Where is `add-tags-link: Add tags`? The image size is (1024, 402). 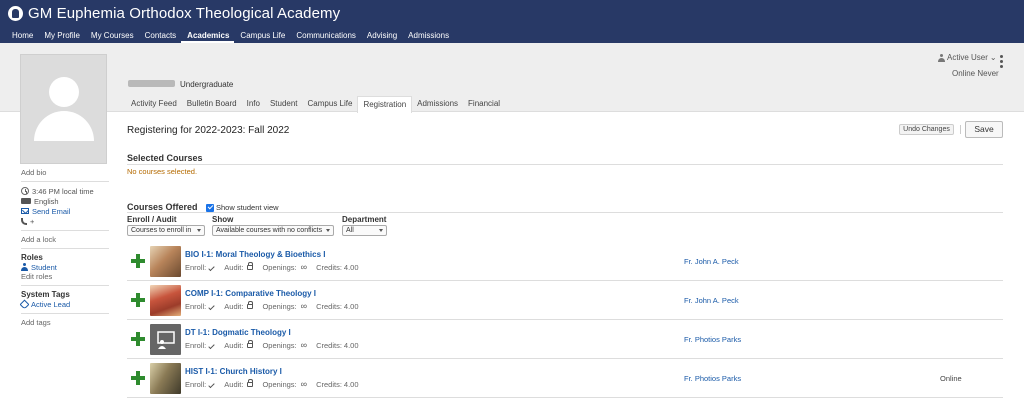 add-tags-link: Add tags is located at coordinates (65, 322).